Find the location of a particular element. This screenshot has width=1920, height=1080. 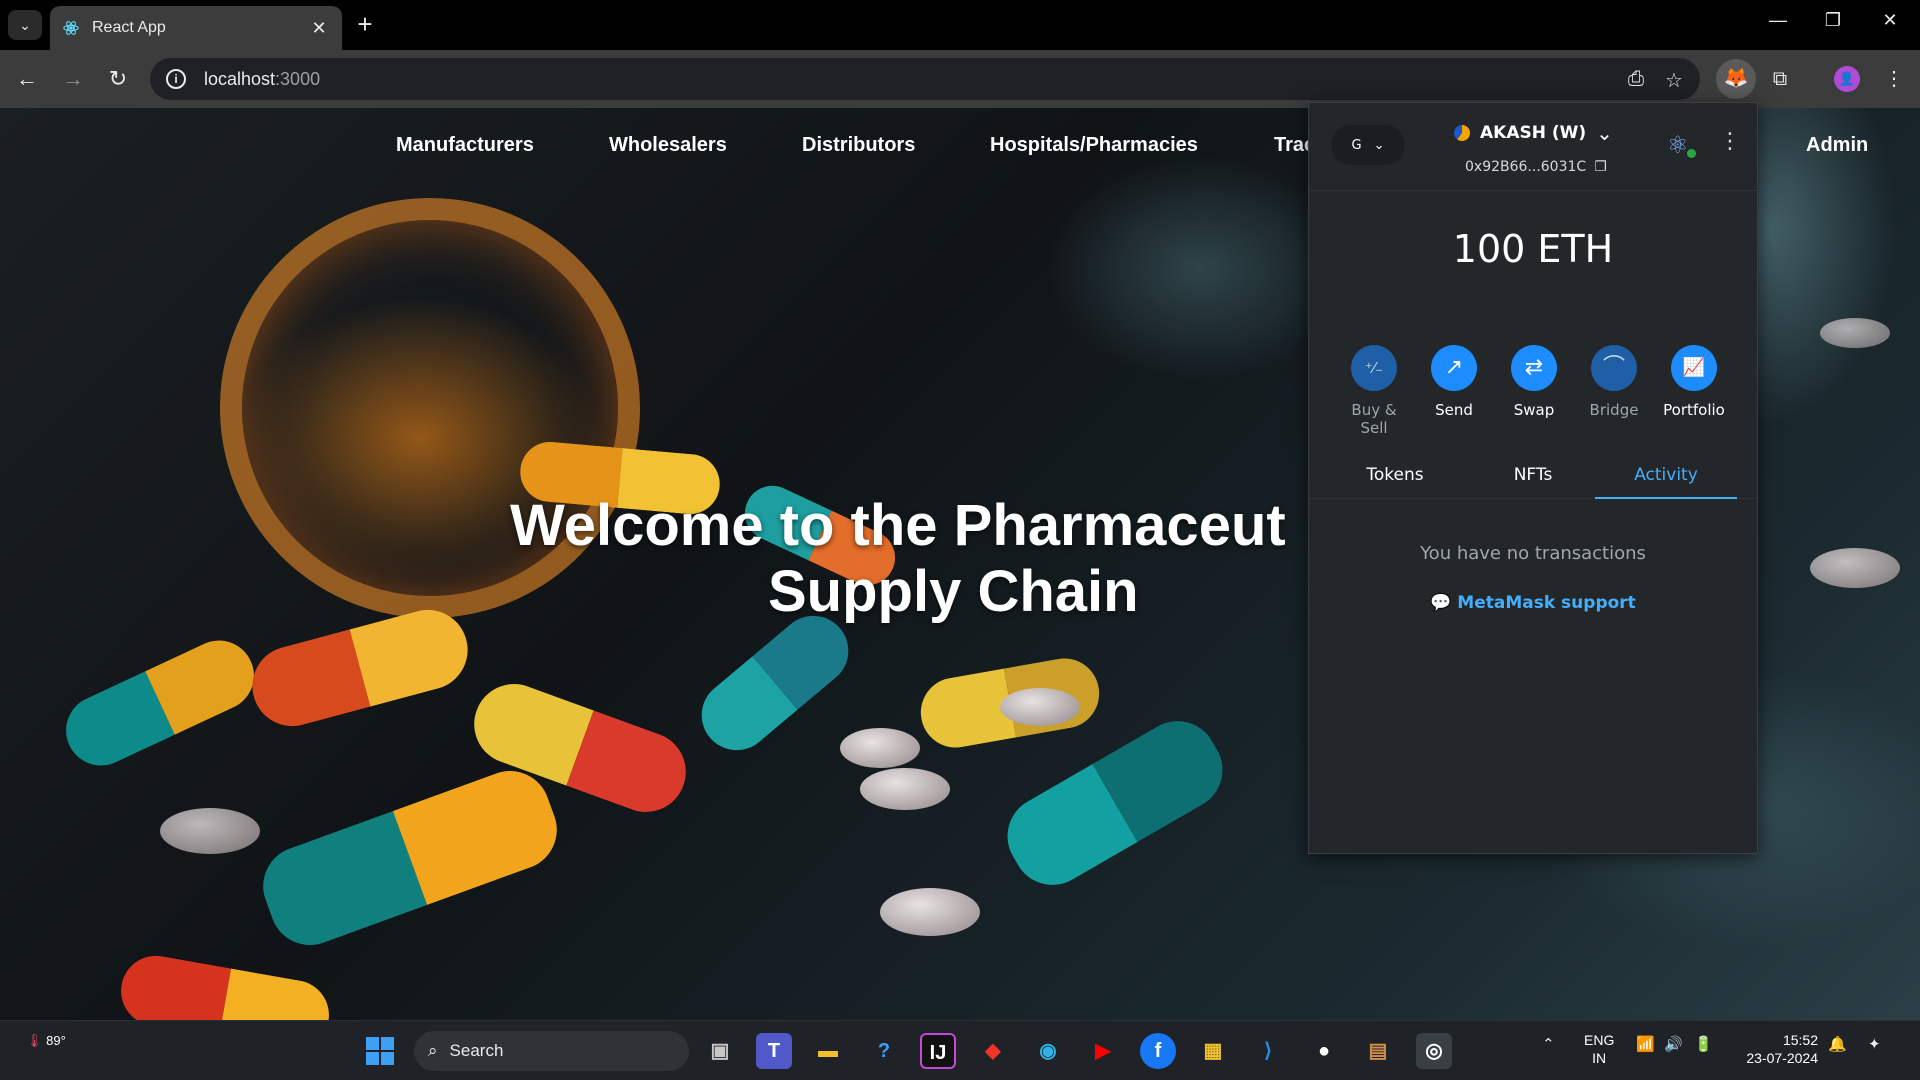

close-window-button: ✕ is located at coordinates (1890, 20).